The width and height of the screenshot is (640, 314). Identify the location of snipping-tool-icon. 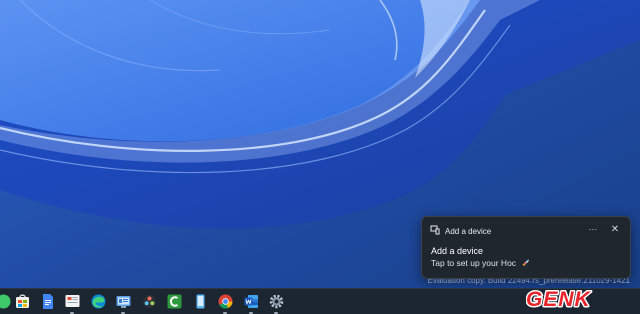
(72, 301).